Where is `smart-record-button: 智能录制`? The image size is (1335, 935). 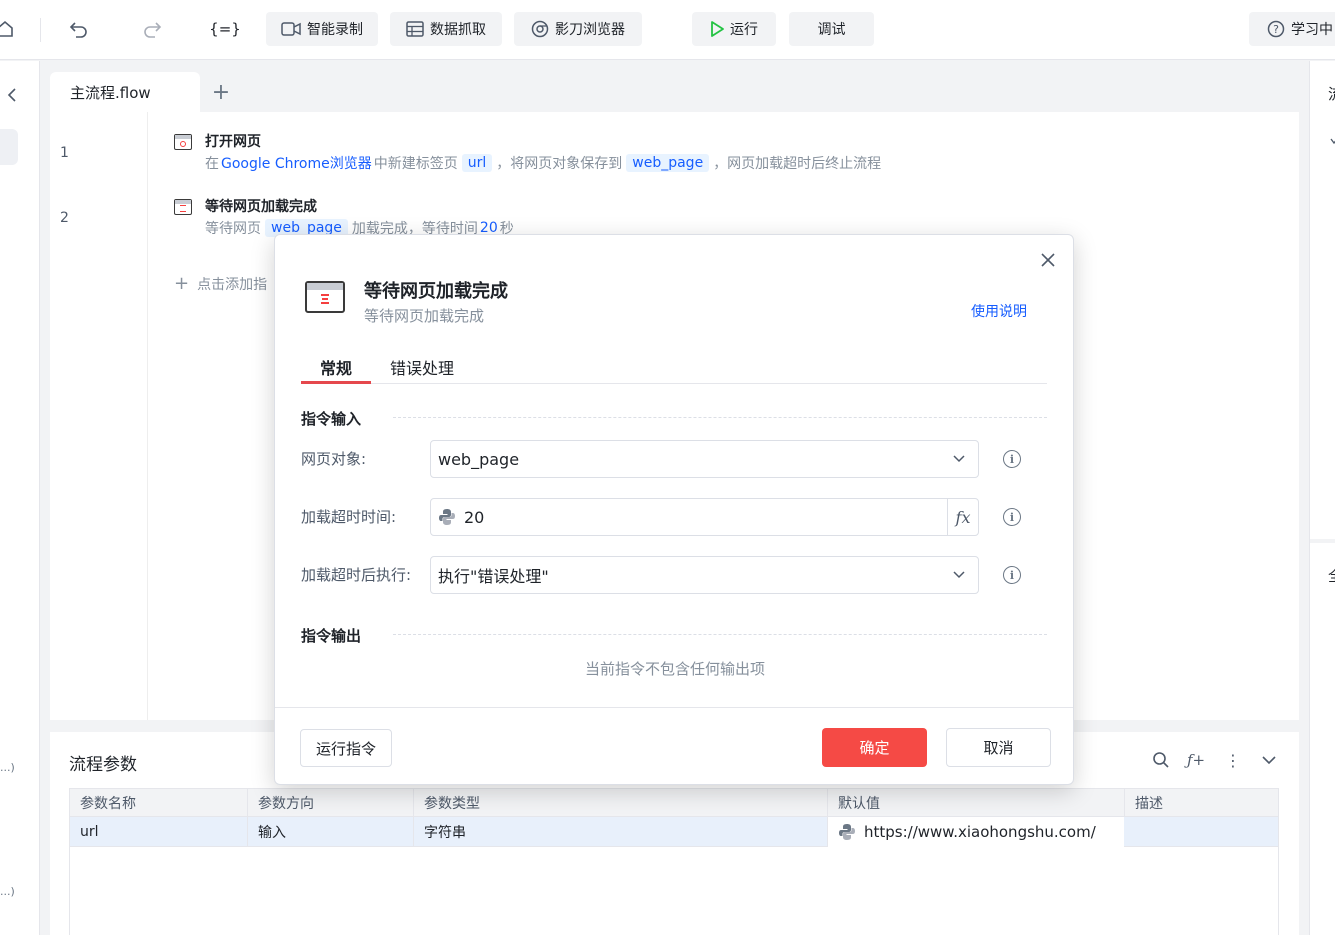 smart-record-button: 智能录制 is located at coordinates (322, 29).